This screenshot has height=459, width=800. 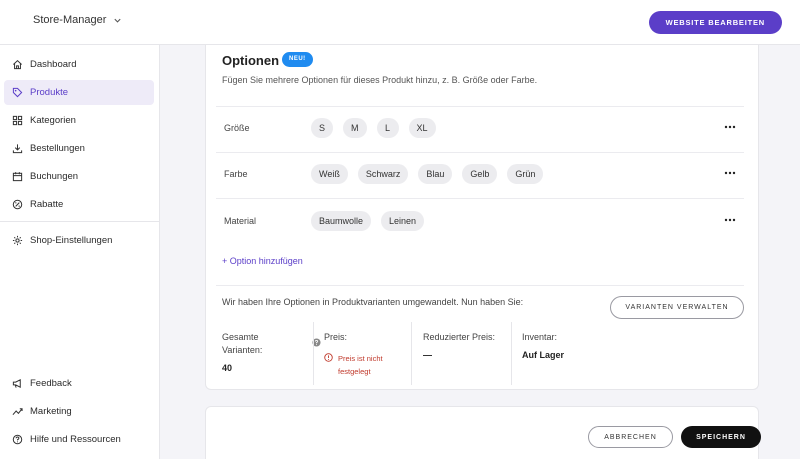 What do you see at coordinates (482, 432) in the screenshot?
I see `next-card` at bounding box center [482, 432].